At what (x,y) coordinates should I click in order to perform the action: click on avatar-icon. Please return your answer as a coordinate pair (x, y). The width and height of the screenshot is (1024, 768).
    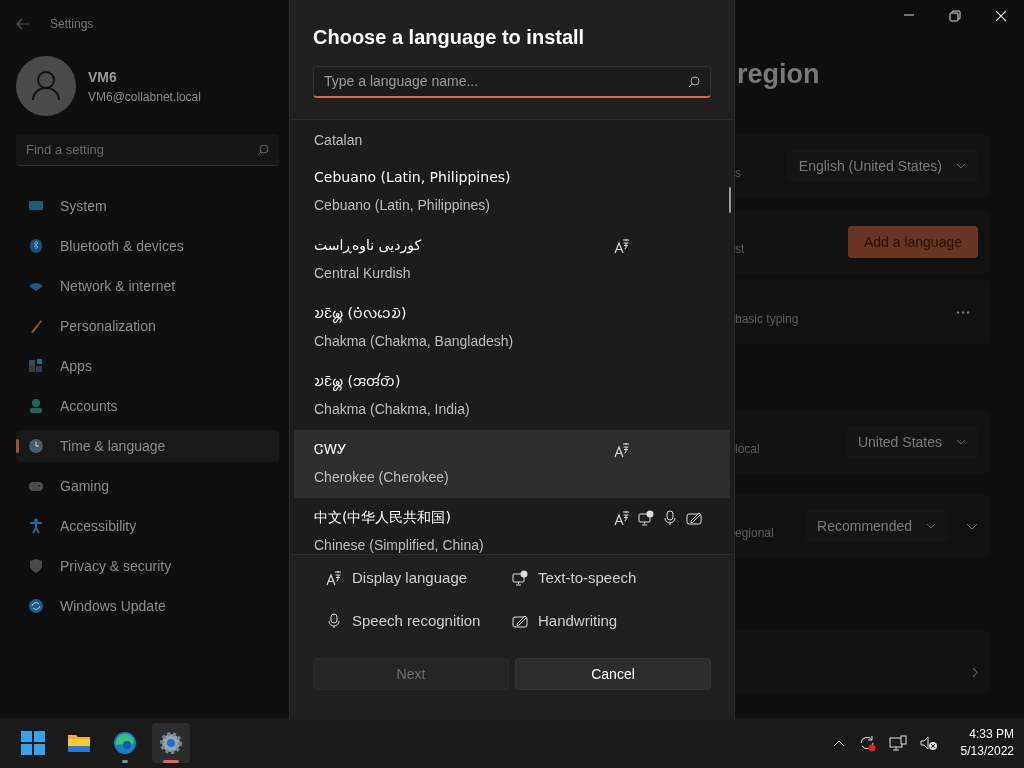
    Looking at the image, I should click on (46, 86).